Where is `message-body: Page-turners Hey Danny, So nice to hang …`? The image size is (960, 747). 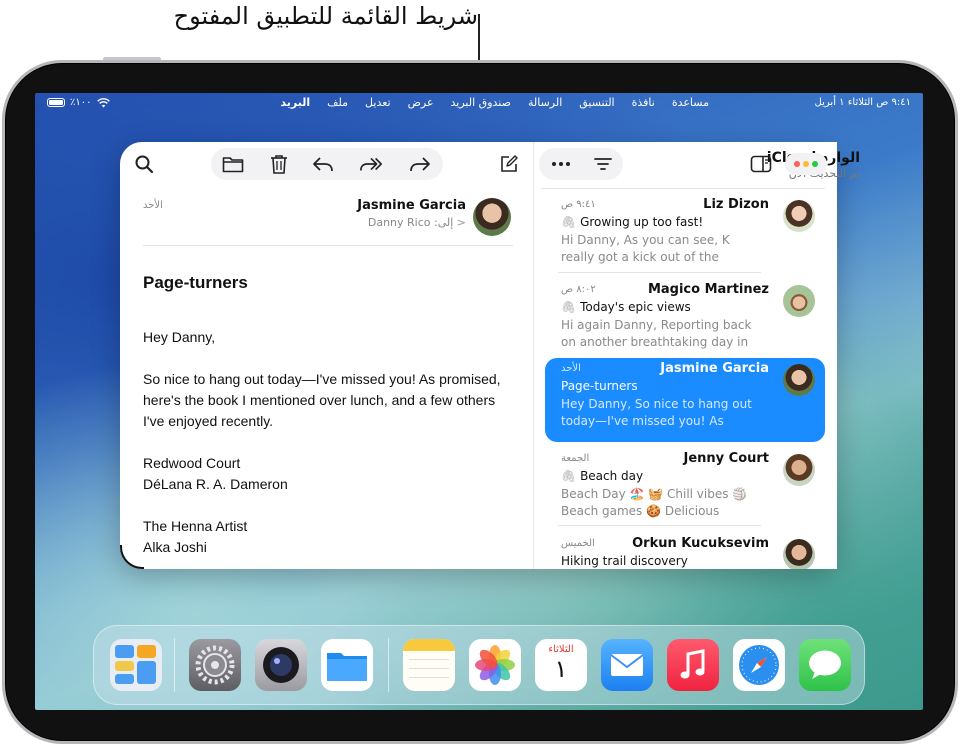 message-body: Page-turners Hey Danny, So nice to hang … is located at coordinates (328, 415).